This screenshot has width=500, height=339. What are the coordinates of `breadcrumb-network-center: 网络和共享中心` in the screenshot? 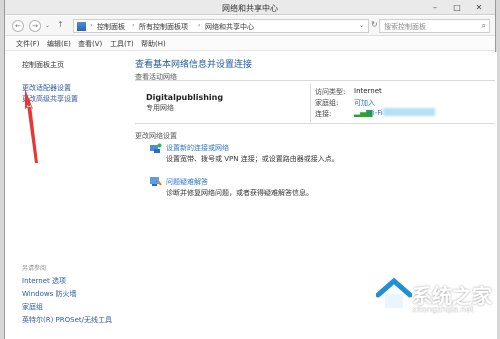 It's located at (229, 27).